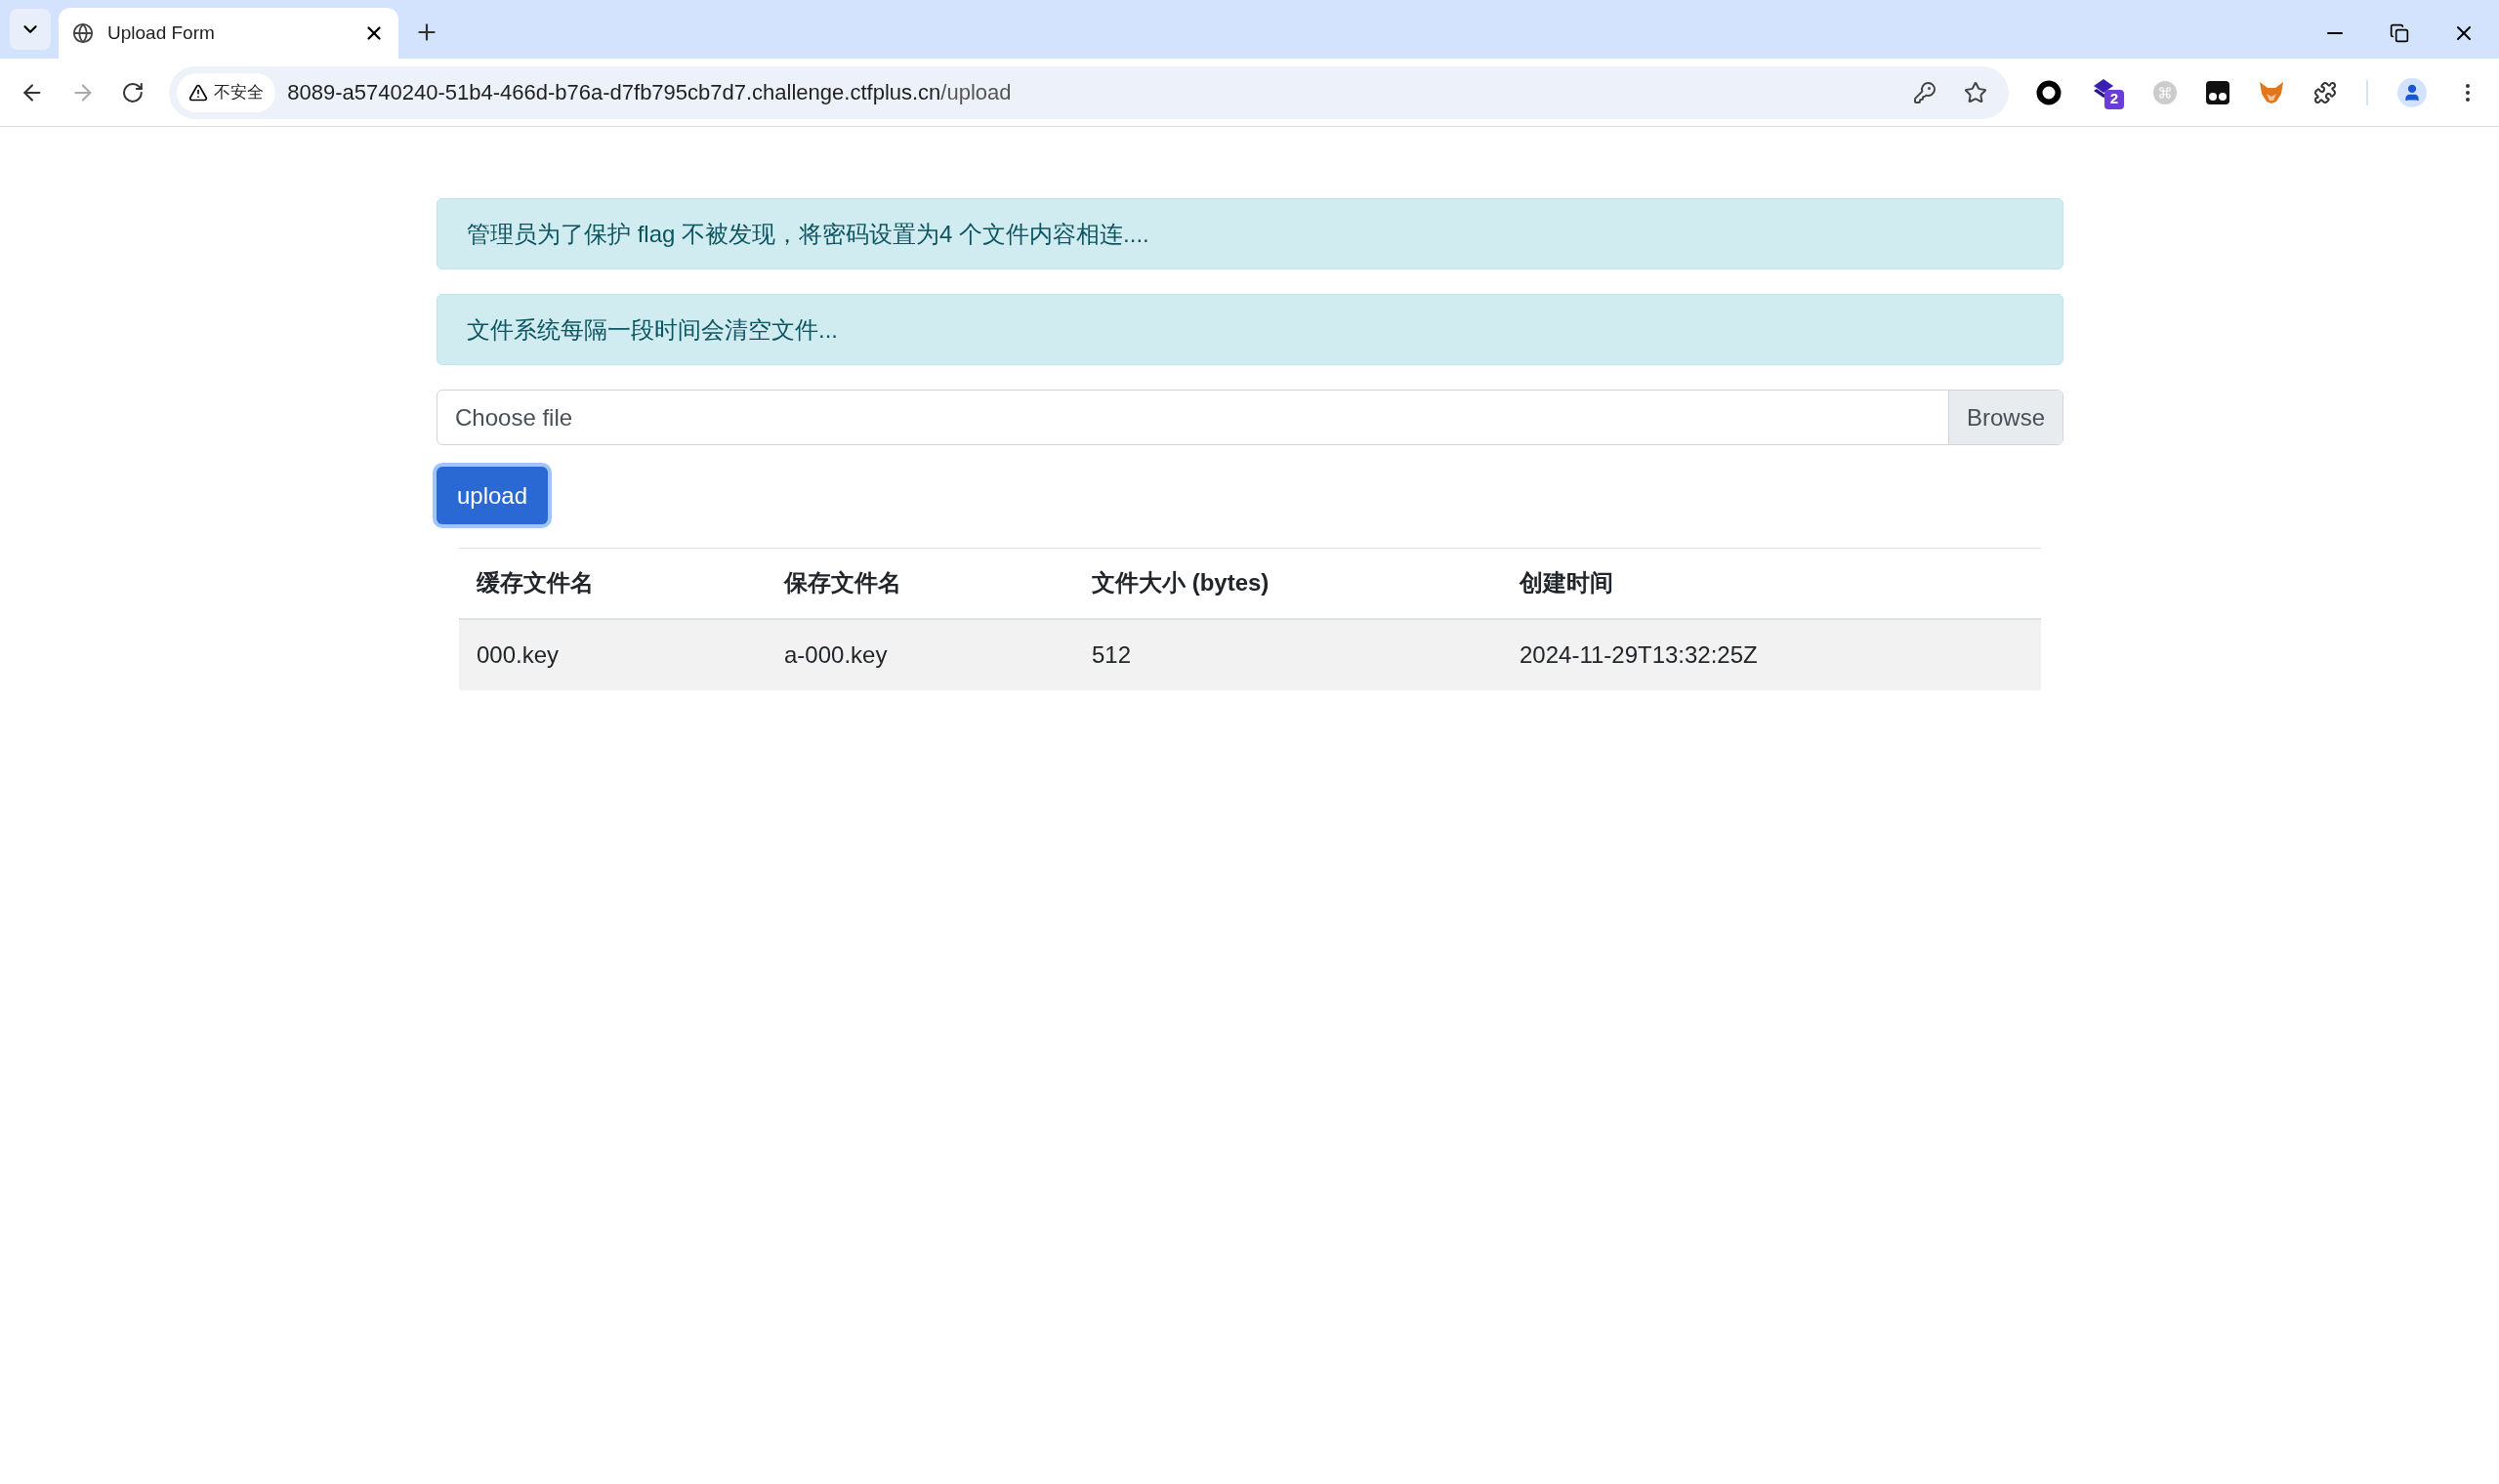  I want to click on profile-avatar, so click(2412, 92).